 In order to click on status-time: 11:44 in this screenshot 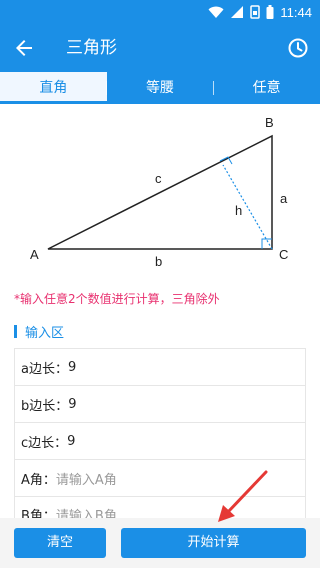, I will do `click(296, 12)`.